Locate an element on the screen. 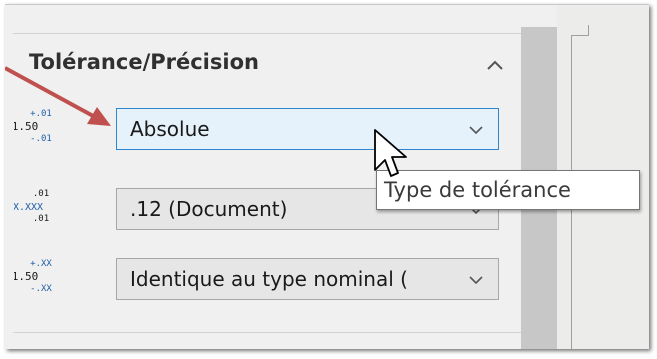  tolerance-type-value: Absolue is located at coordinates (170, 129).